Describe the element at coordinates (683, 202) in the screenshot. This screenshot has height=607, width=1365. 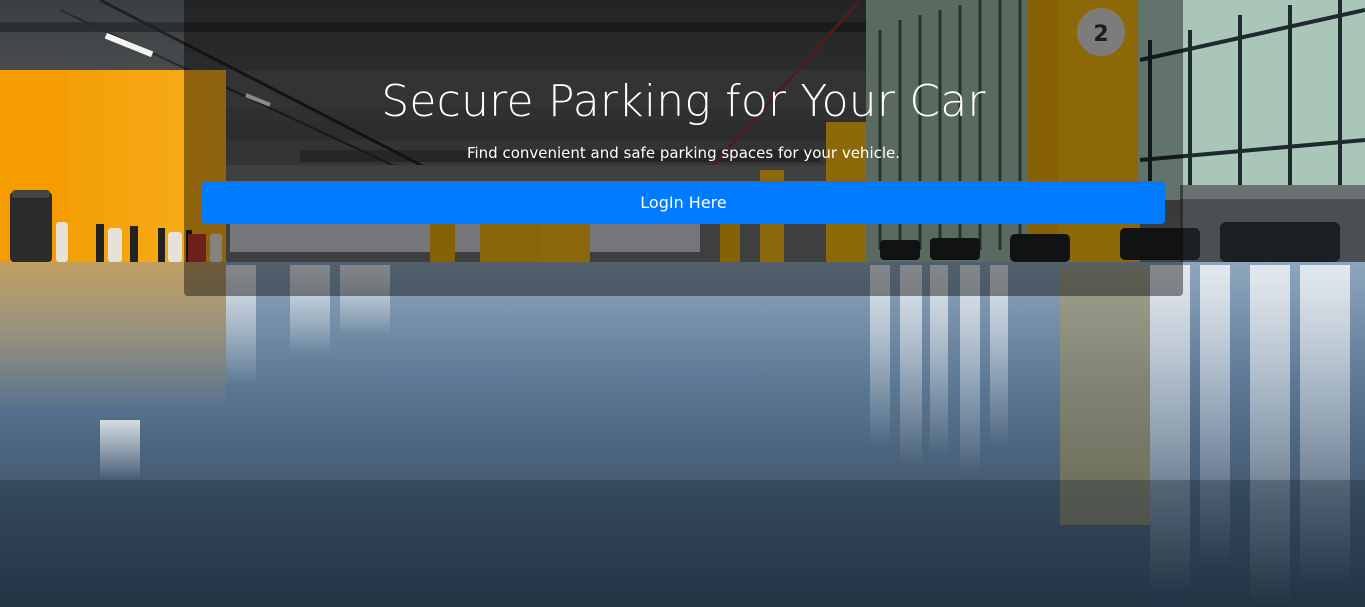
I see `login-button: LogIn Here` at that location.